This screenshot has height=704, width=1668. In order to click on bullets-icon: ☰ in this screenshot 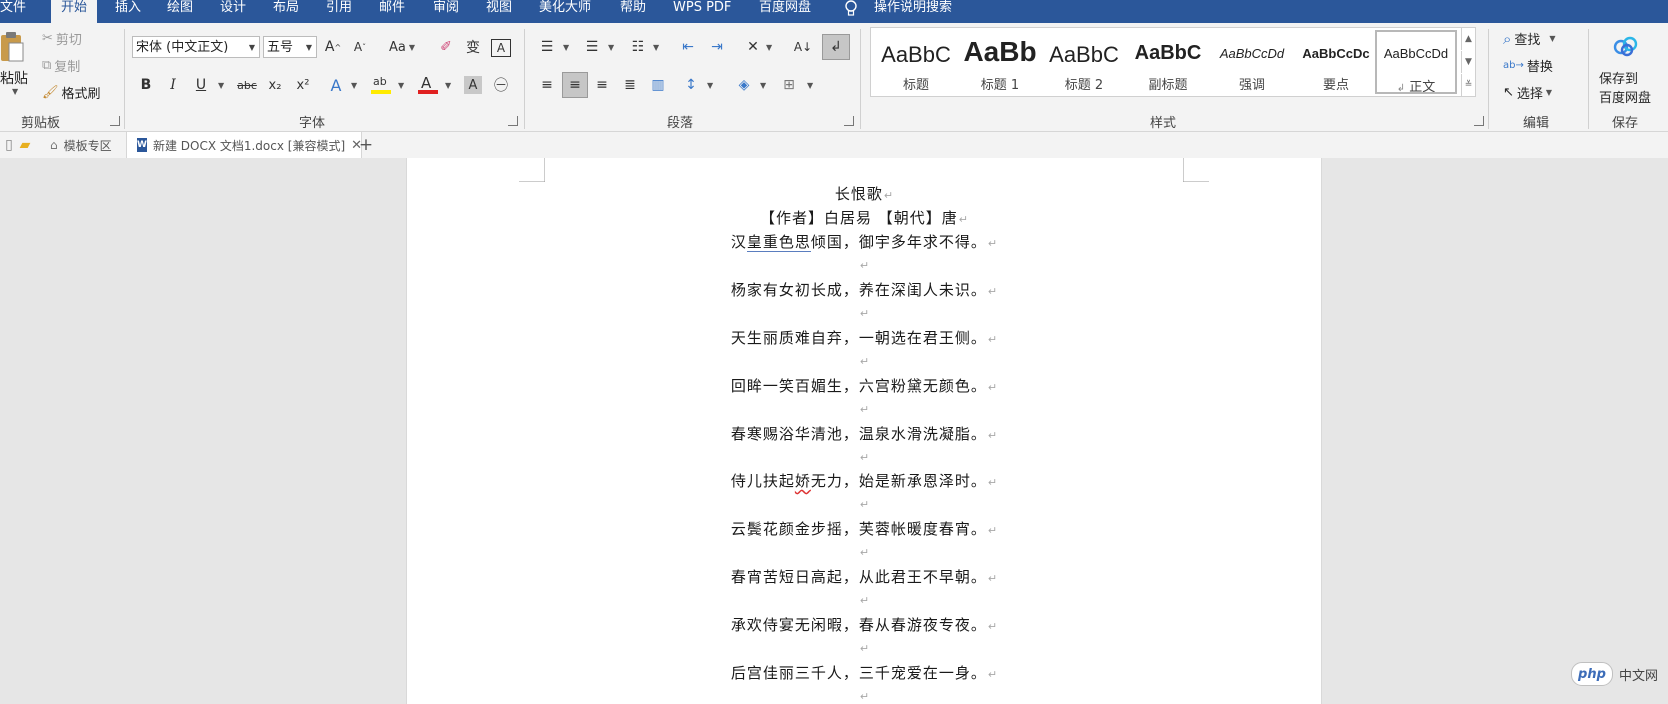, I will do `click(547, 47)`.